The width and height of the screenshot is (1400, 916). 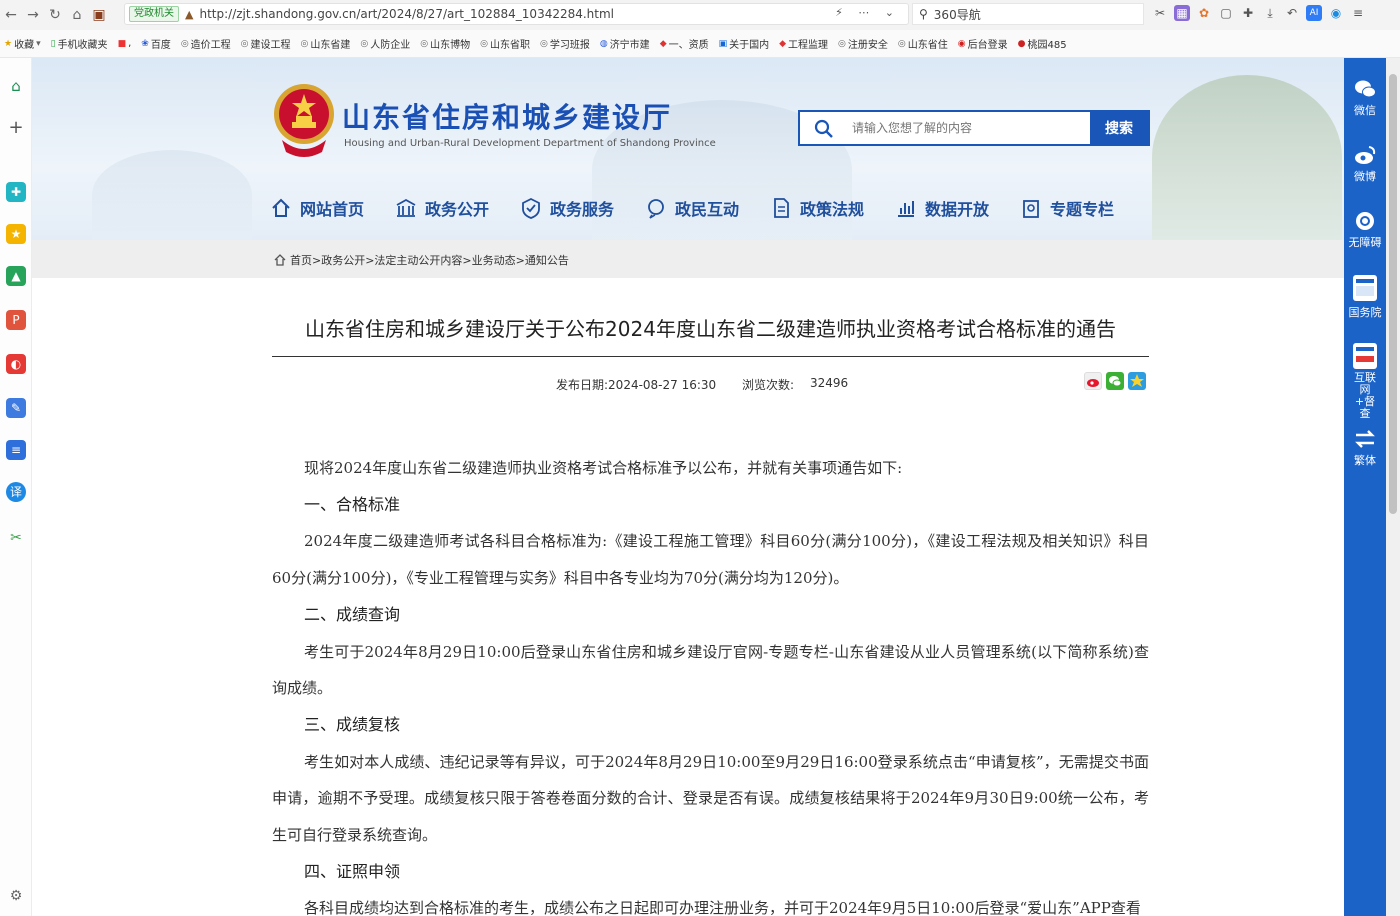 I want to click on reload-icon: ↻, so click(x=55, y=15).